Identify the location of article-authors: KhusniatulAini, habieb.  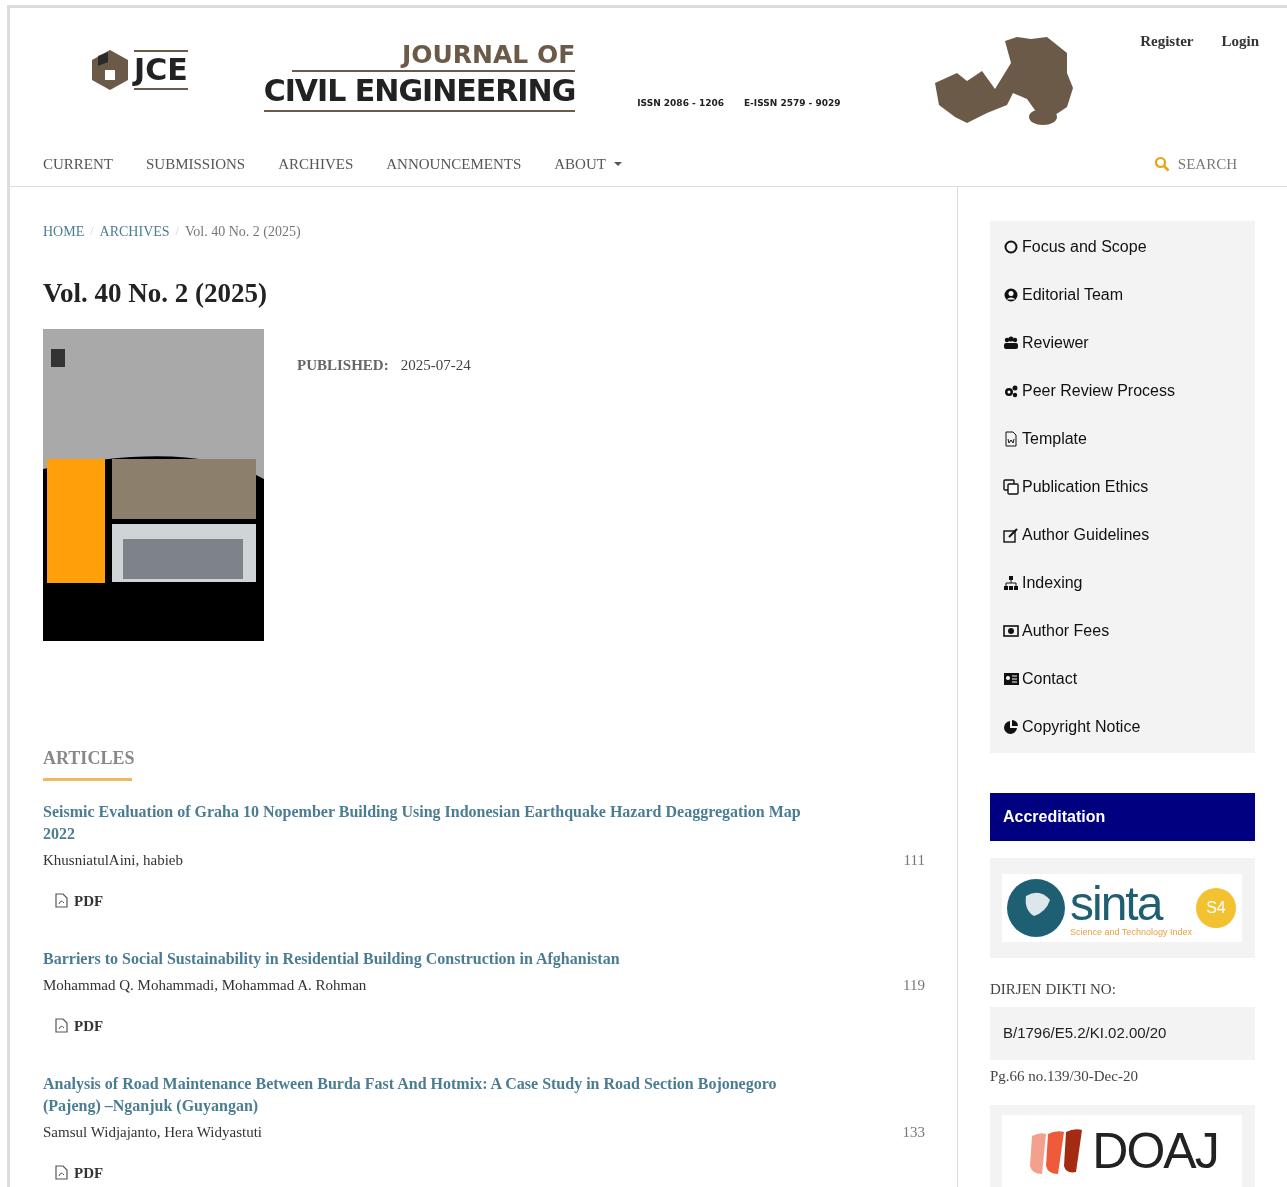
(113, 860).